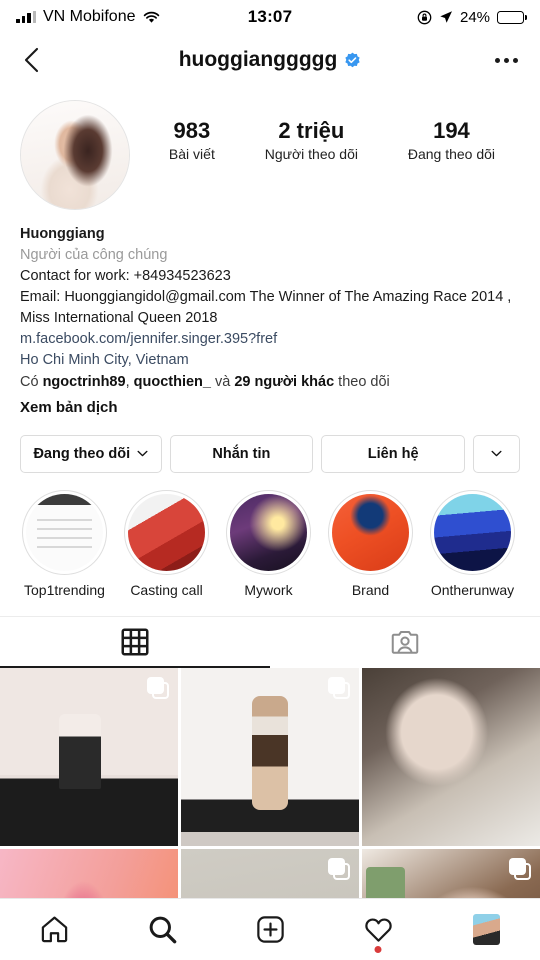 This screenshot has height=960, width=540. I want to click on contact-button: Liên hệ, so click(393, 453).